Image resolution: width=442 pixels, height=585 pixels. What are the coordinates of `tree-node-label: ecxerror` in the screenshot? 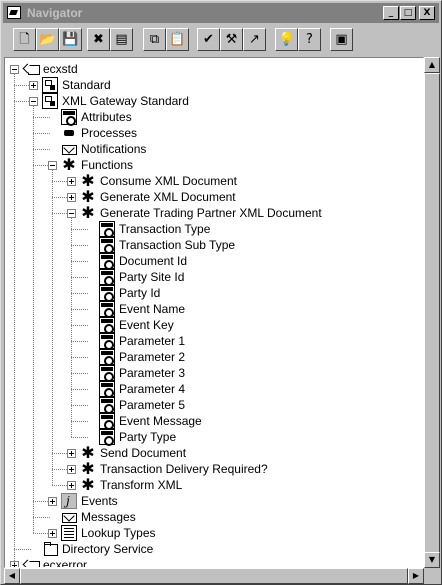 It's located at (65, 563).